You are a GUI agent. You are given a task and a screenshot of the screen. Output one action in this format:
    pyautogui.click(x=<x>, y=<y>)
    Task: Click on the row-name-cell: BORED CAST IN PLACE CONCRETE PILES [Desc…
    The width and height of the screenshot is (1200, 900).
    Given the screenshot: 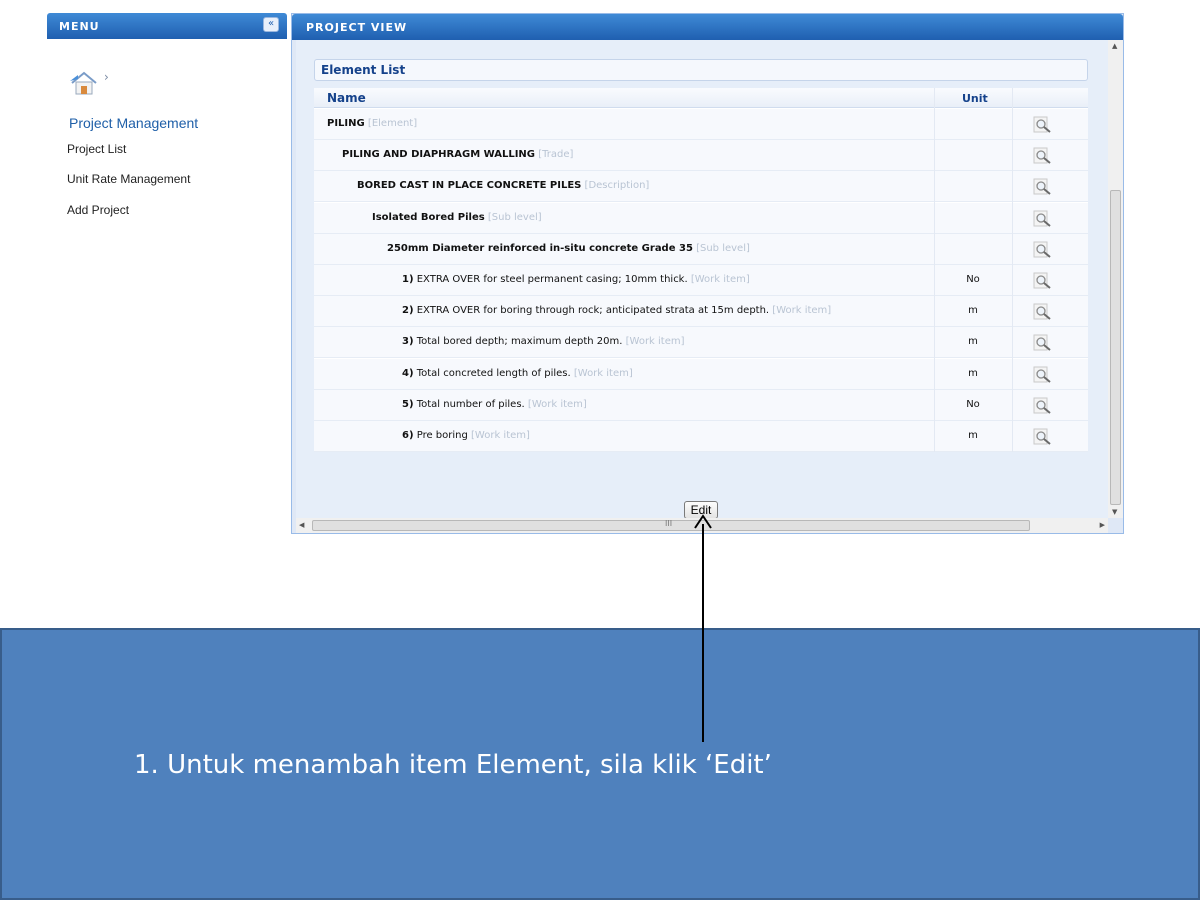 What is the action you would take?
    pyautogui.click(x=503, y=185)
    